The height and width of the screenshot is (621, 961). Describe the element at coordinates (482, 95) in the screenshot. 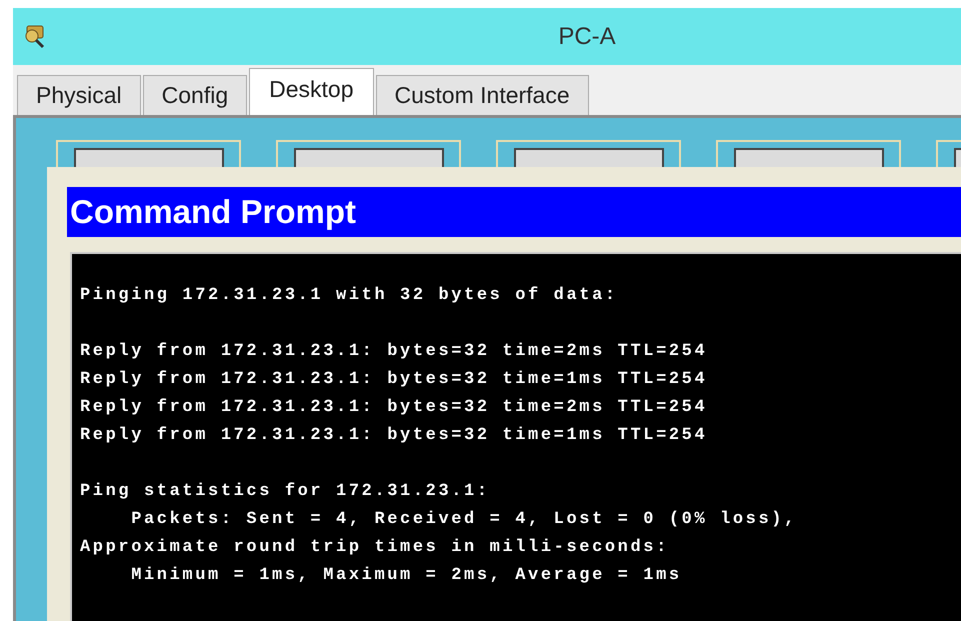

I see `tab: Custom Interface` at that location.